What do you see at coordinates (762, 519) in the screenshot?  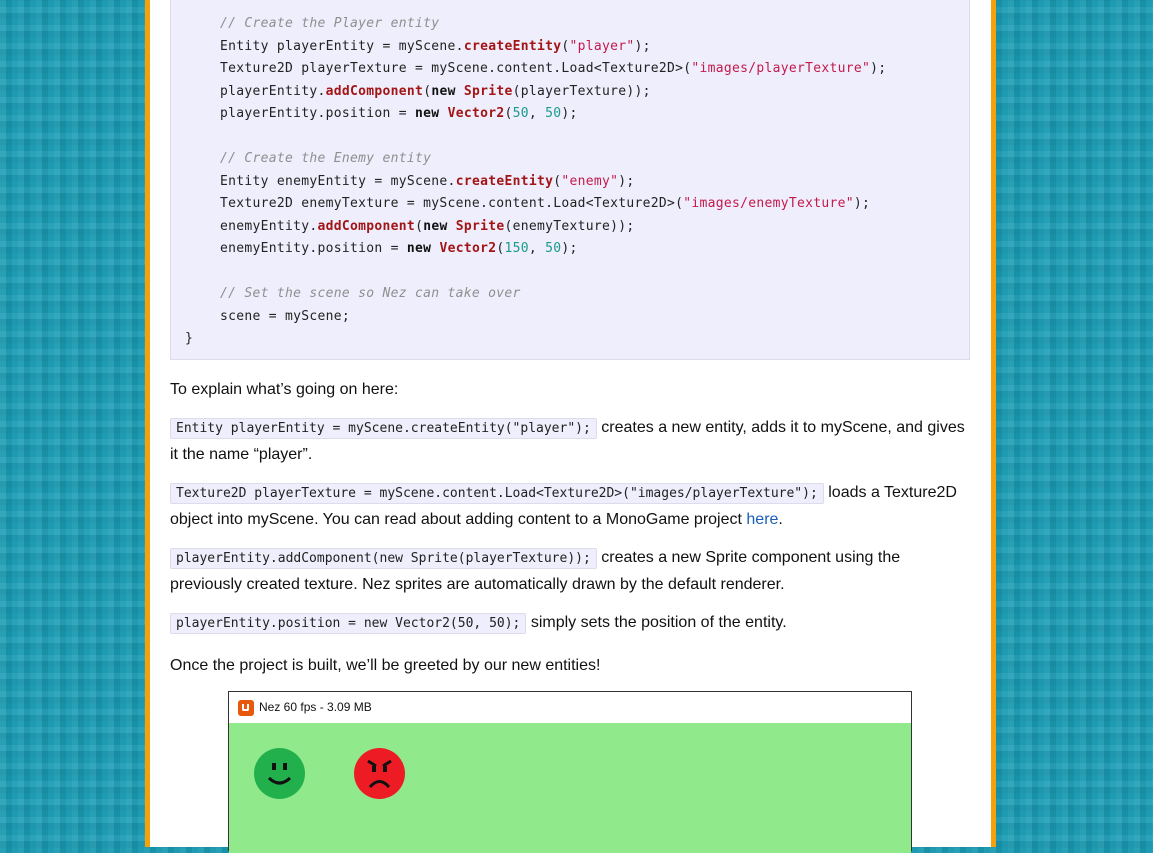 I see `here-link: here` at bounding box center [762, 519].